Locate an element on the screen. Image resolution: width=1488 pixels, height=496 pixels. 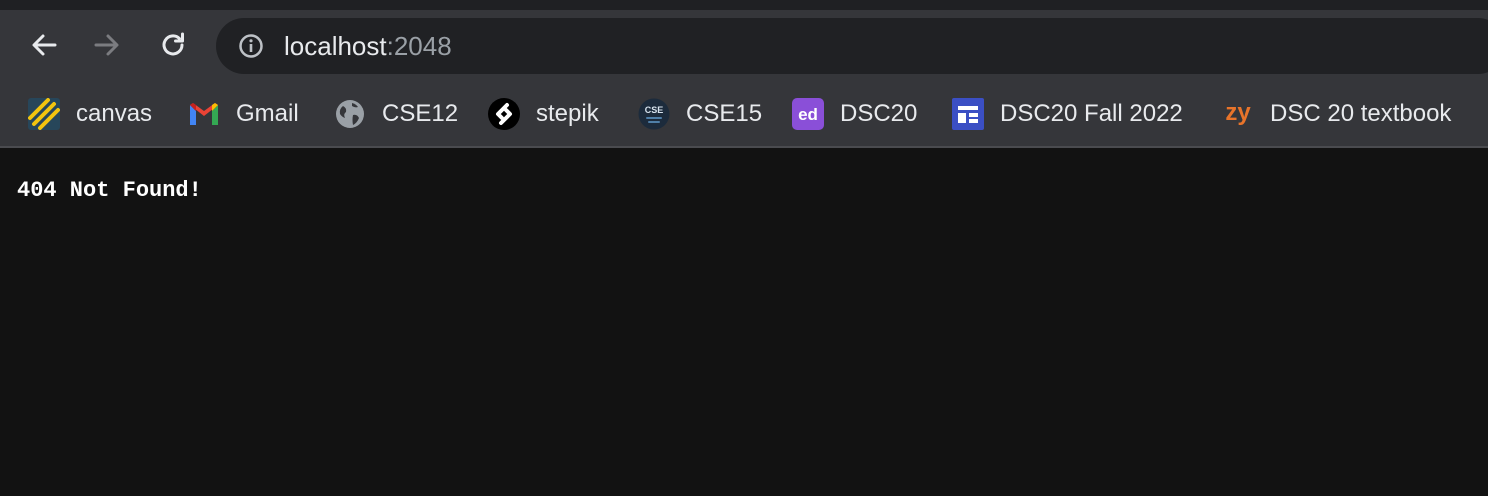
back-button is located at coordinates (44, 45).